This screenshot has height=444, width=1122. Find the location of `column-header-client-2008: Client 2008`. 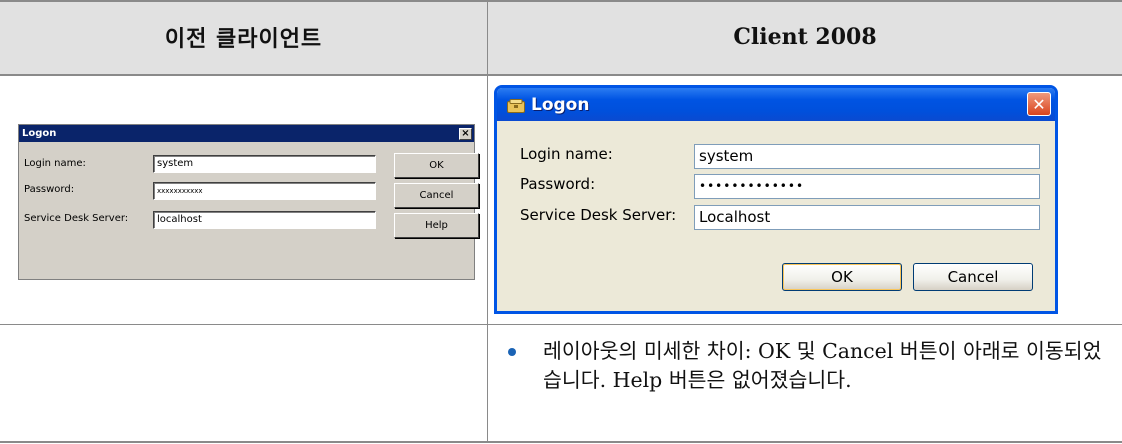

column-header-client-2008: Client 2008 is located at coordinates (805, 37).